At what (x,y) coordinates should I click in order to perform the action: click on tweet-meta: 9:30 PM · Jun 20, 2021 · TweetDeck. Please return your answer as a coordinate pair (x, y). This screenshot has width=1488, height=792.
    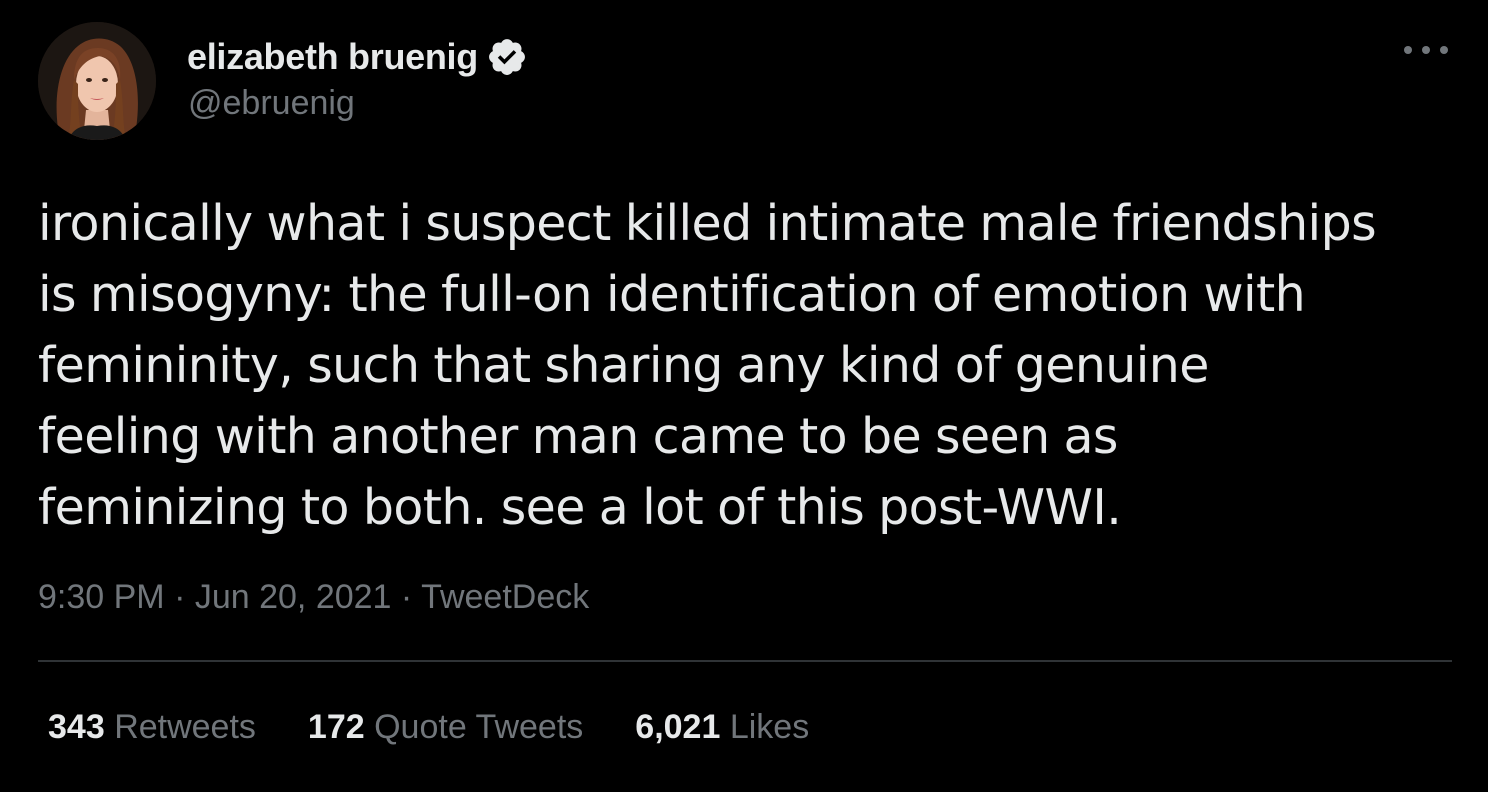
    Looking at the image, I should click on (313, 597).